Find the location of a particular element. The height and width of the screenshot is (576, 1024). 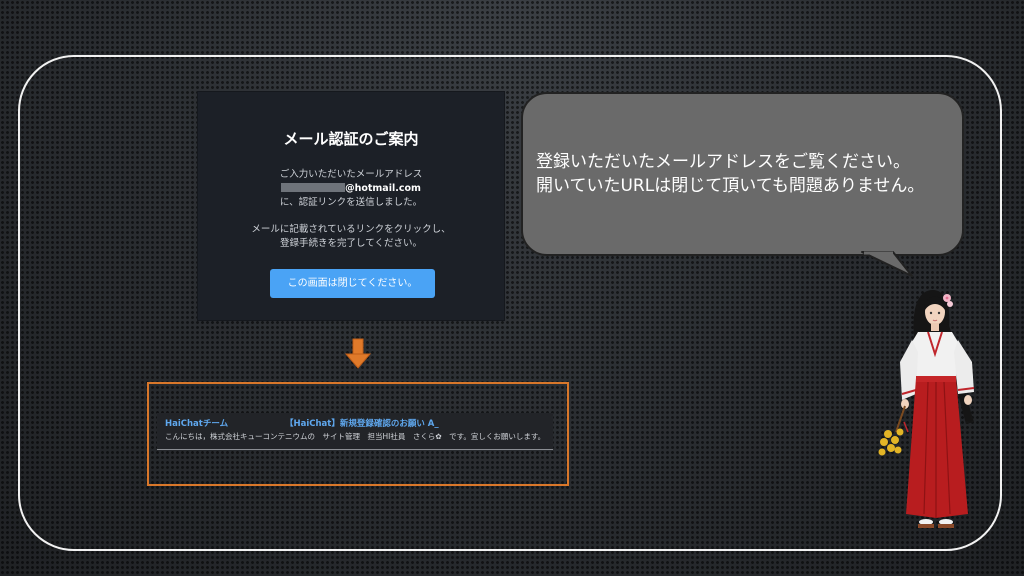

mail-card-title: メール認証のご案内 is located at coordinates (351, 139).